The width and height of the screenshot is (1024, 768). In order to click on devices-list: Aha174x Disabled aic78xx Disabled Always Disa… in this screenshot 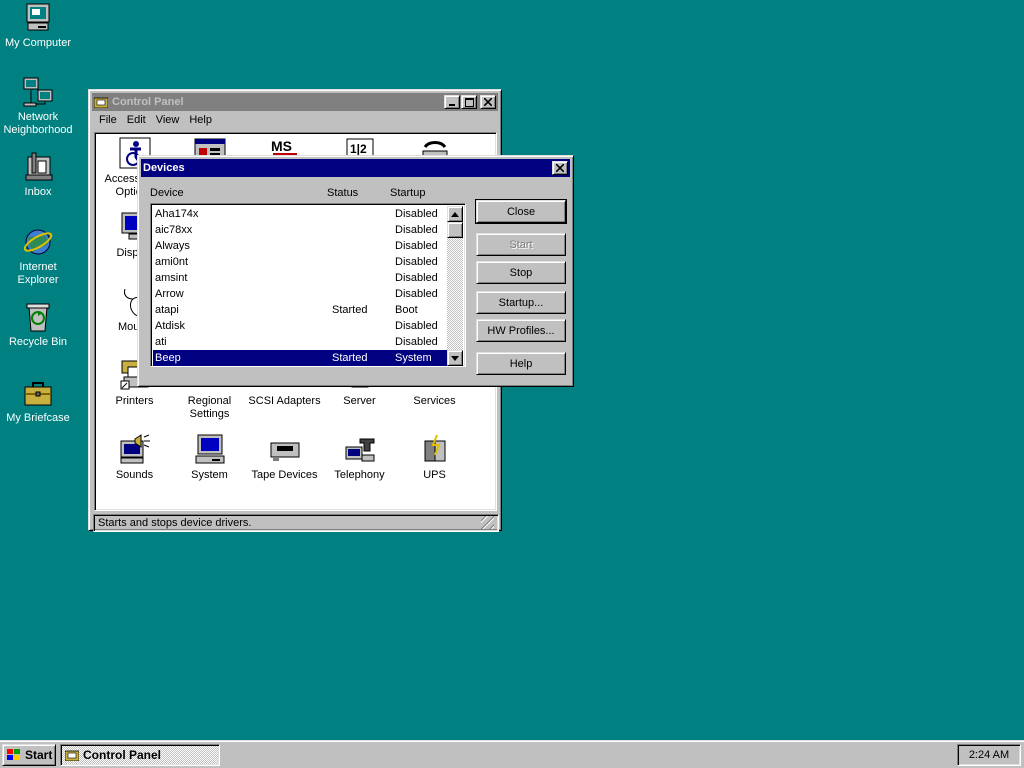, I will do `click(308, 285)`.